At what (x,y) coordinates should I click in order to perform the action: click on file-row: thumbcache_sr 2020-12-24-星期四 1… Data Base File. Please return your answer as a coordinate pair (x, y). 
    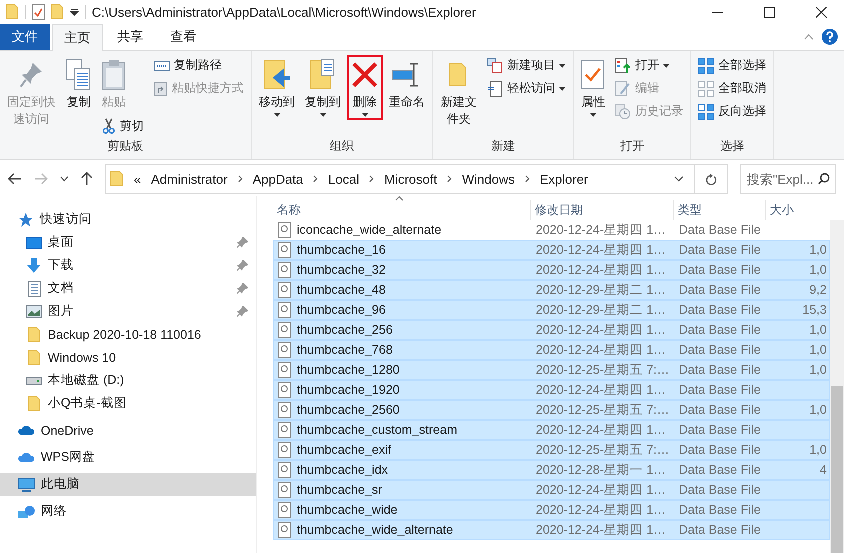
    Looking at the image, I should click on (551, 490).